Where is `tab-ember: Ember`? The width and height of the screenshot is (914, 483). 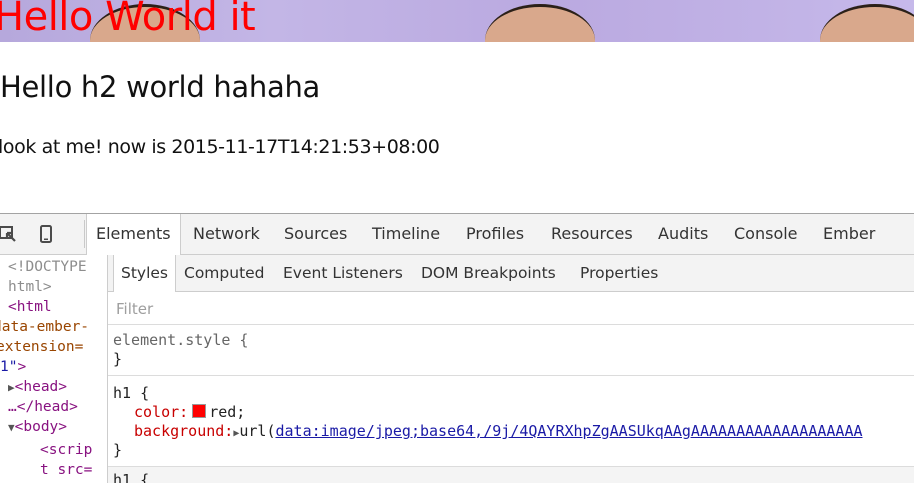
tab-ember: Ember is located at coordinates (849, 234).